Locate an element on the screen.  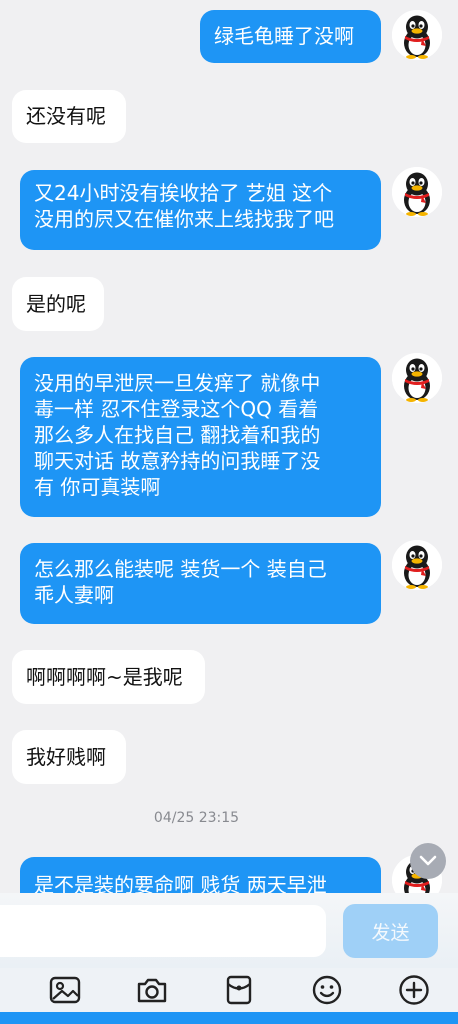
image-icon is located at coordinates (65, 990).